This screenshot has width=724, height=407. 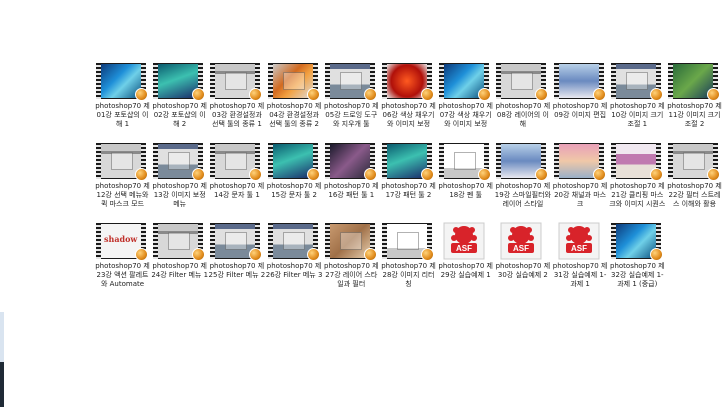 I want to click on file-item: photoshop70 제22강 필터 스트레스 이해와 활용, so click(x=694, y=183).